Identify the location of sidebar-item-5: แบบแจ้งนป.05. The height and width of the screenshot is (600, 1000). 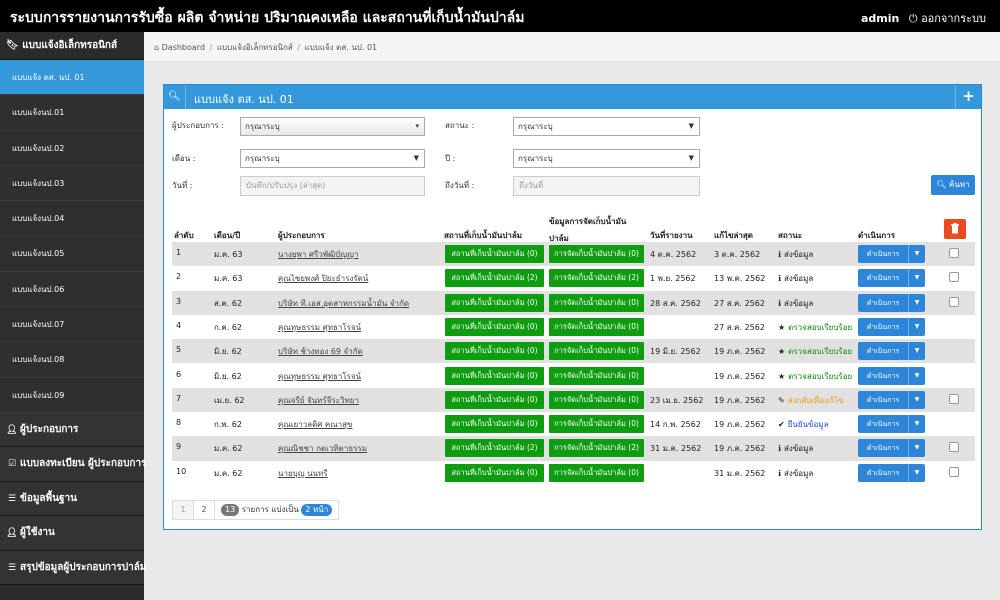
(72, 254).